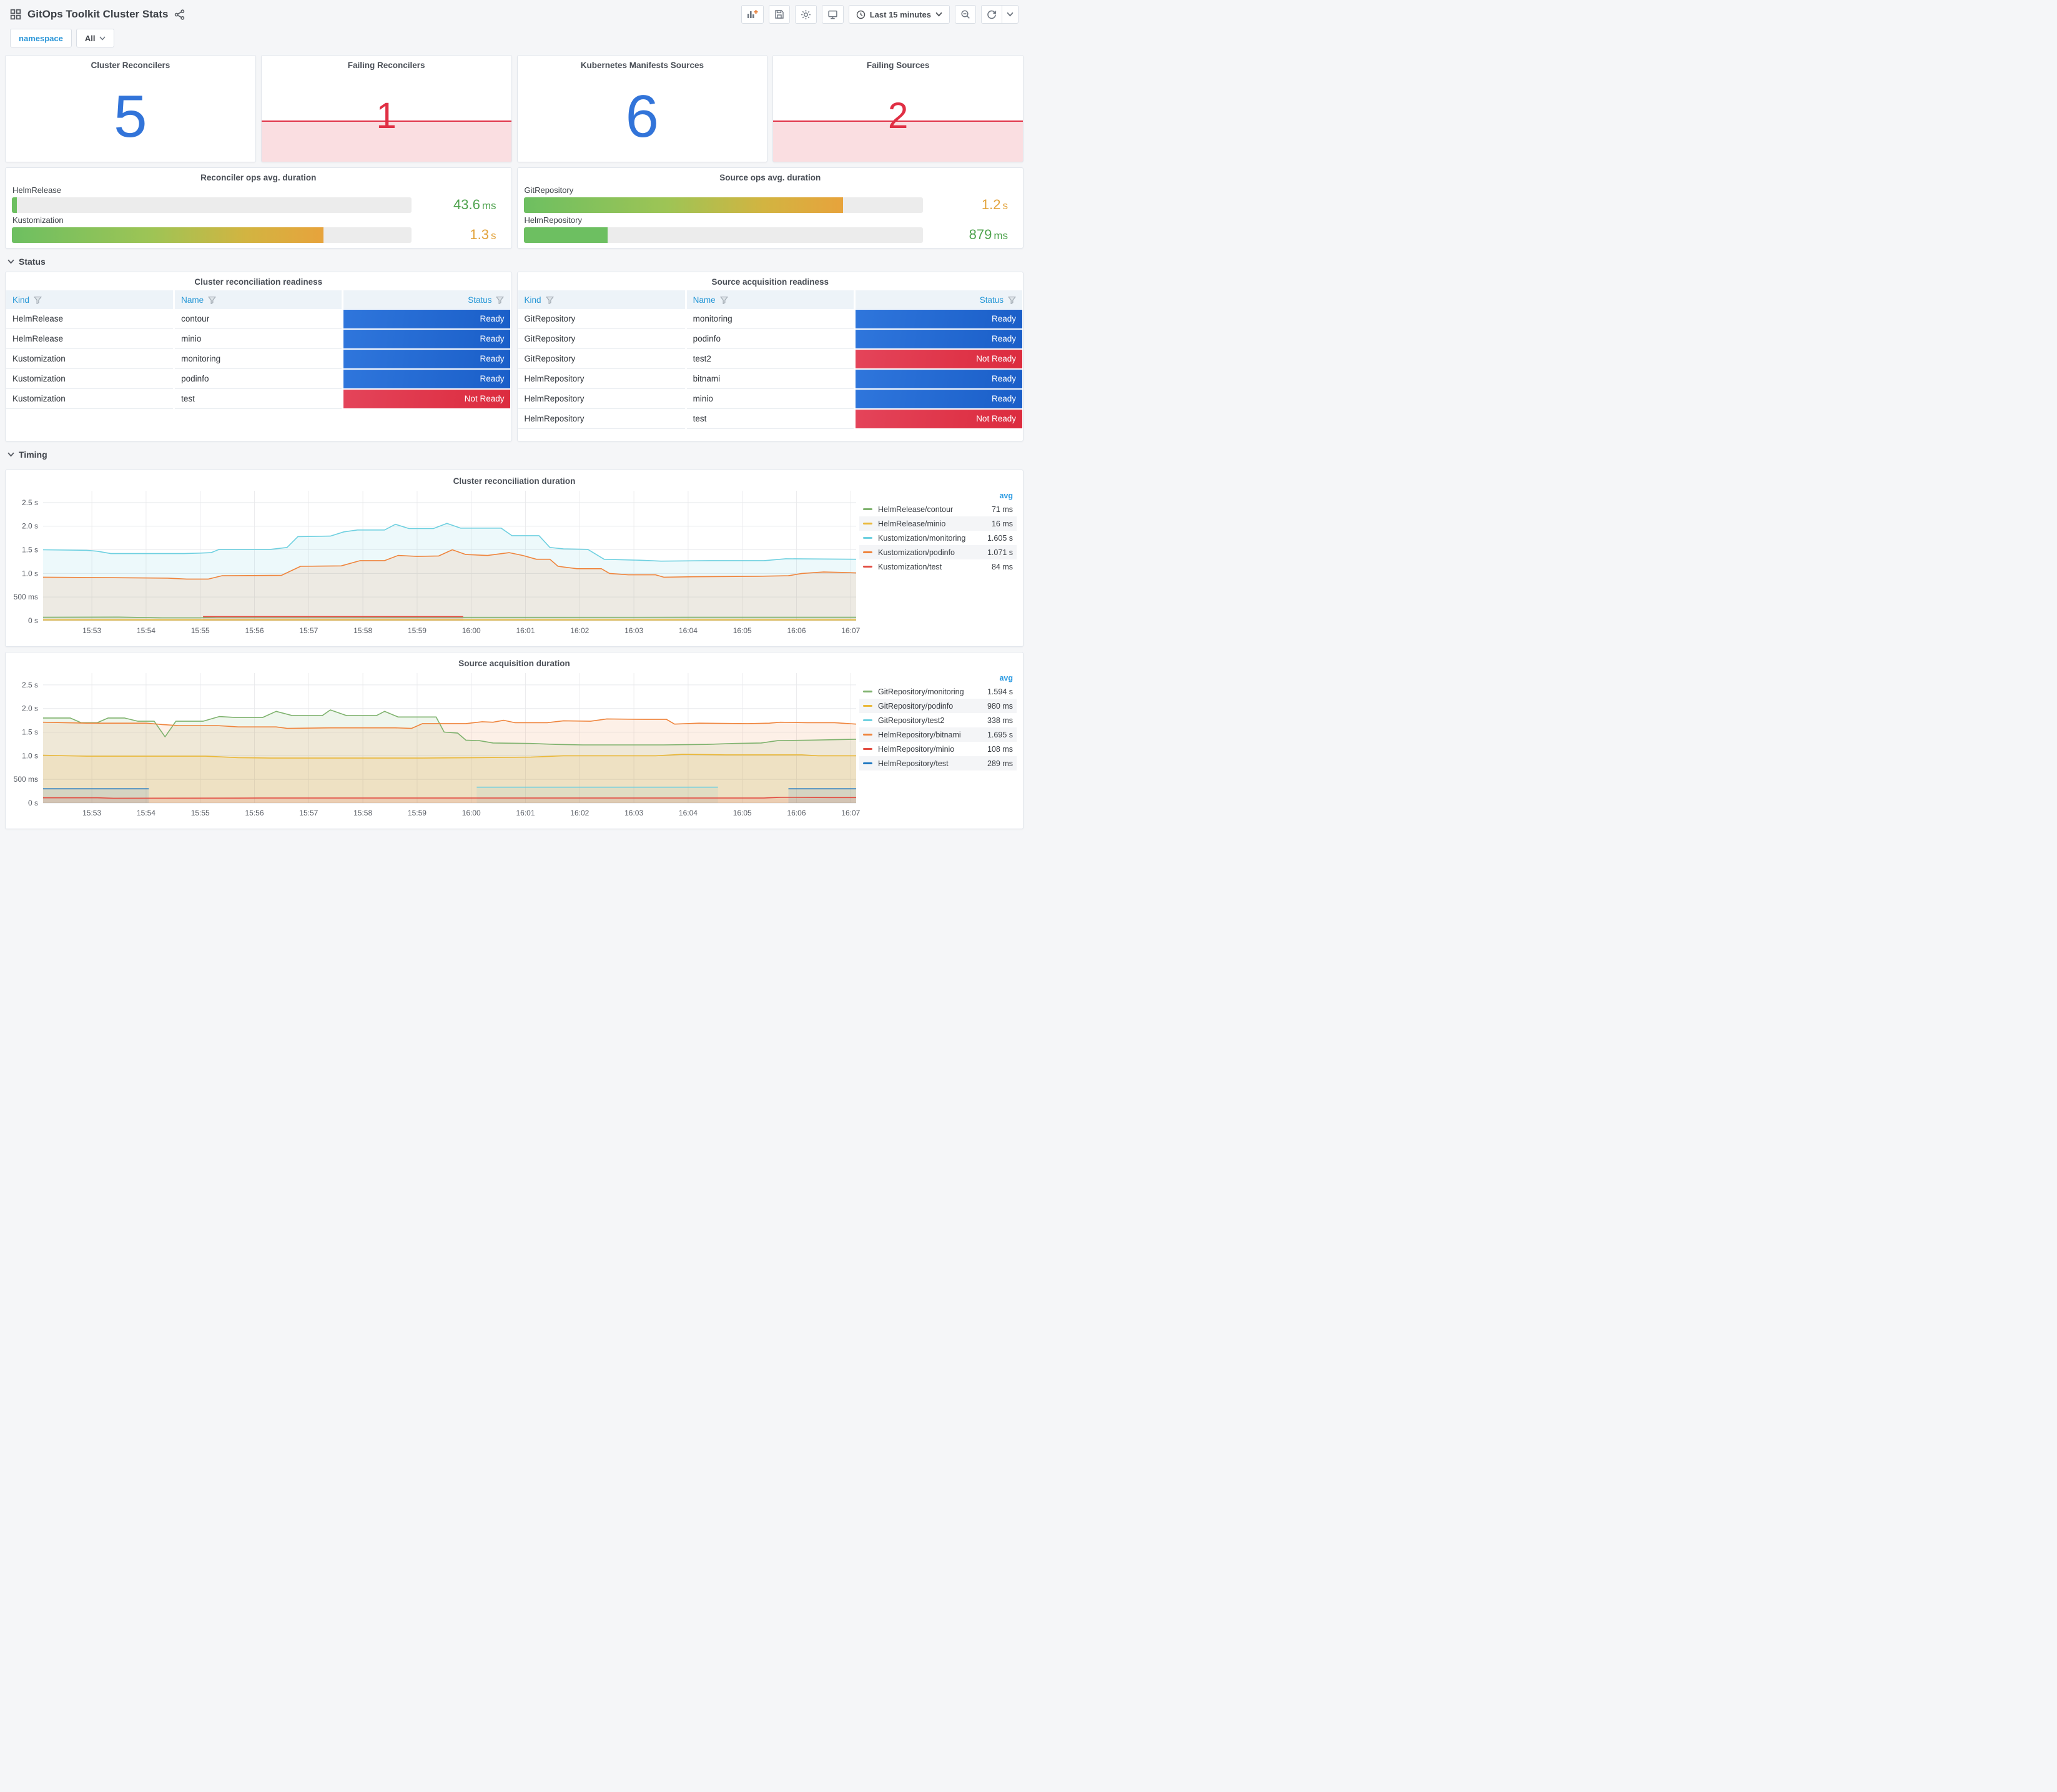 The image size is (2057, 1792). Describe the element at coordinates (387, 63) in the screenshot. I see `panel-title: Failing Reconcilers` at that location.